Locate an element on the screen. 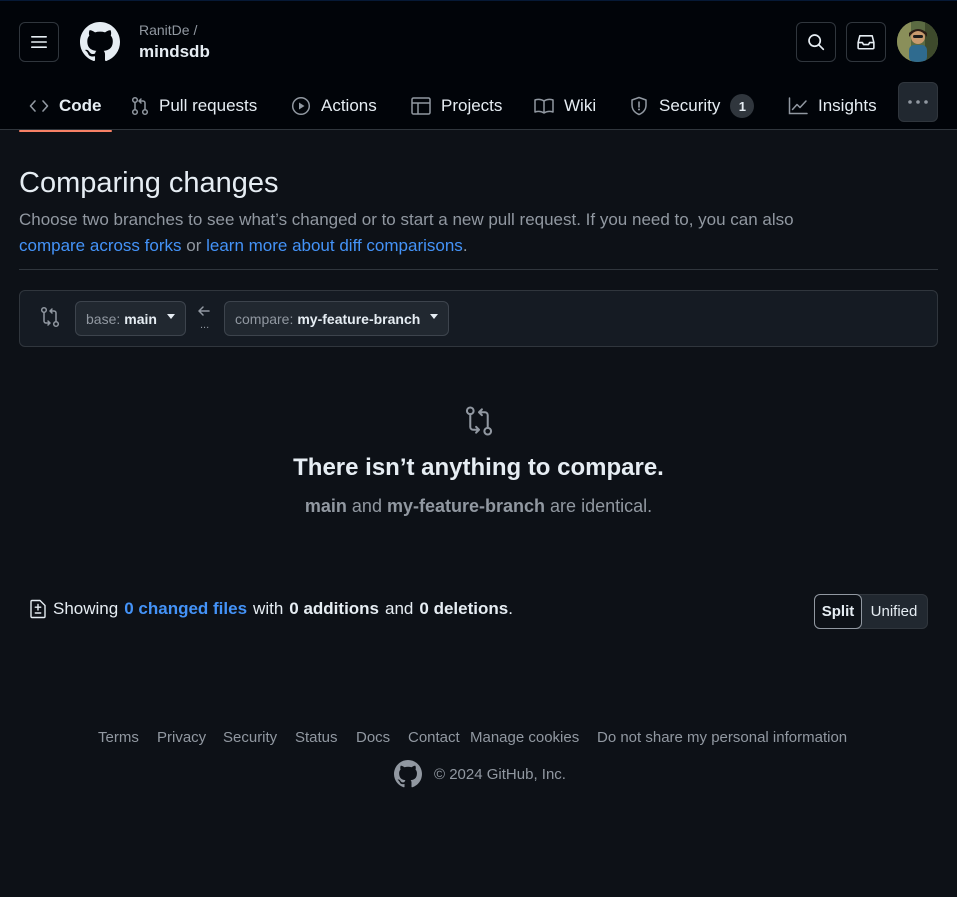 The image size is (957, 897). blankslate-icon-wrap is located at coordinates (478, 423).